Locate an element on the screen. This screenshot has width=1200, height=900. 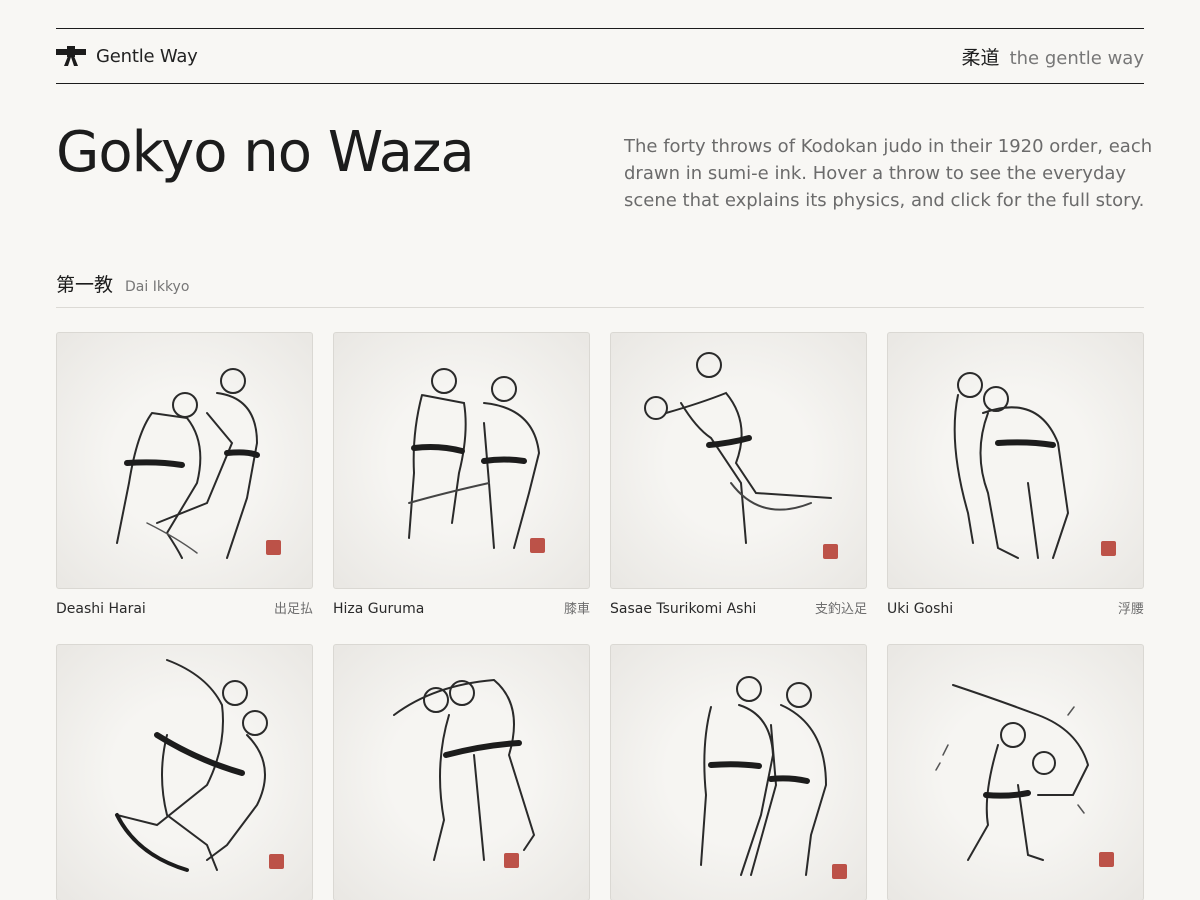
throw-card: Hiza Guruma 膝車 is located at coordinates (461, 475).